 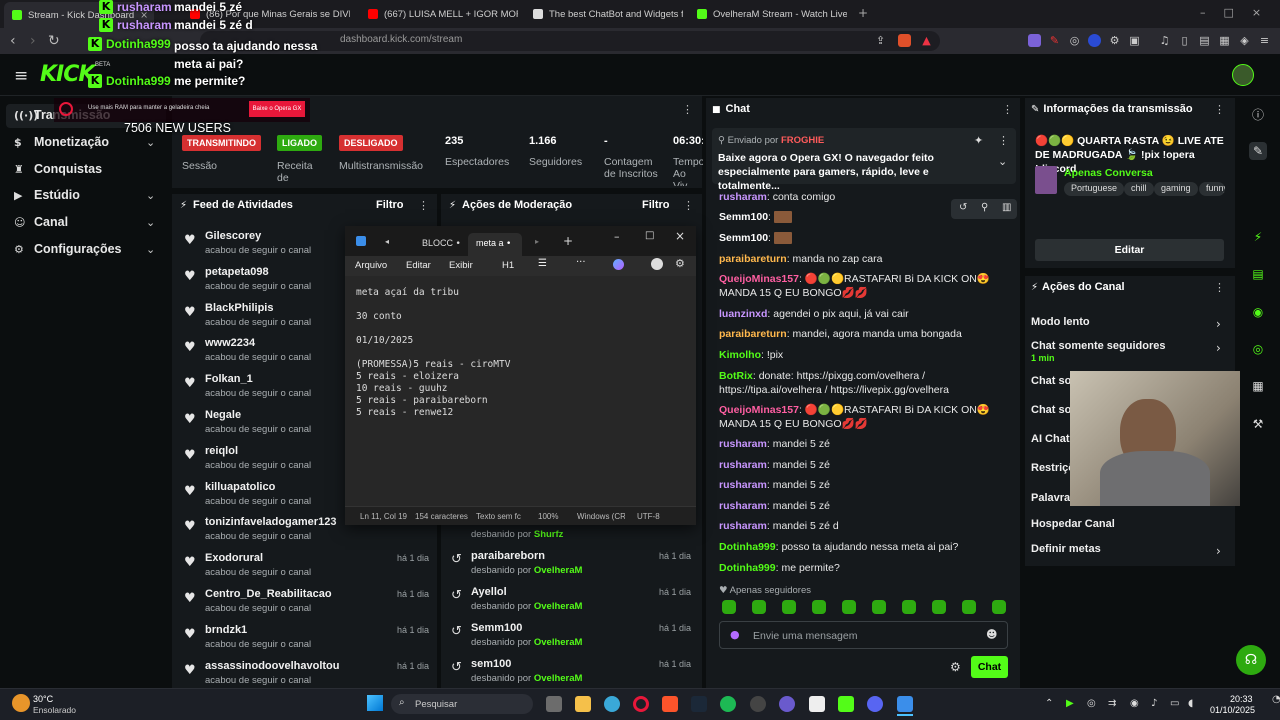 I want to click on extension-pen-icon: ✎, so click(x=1054, y=40).